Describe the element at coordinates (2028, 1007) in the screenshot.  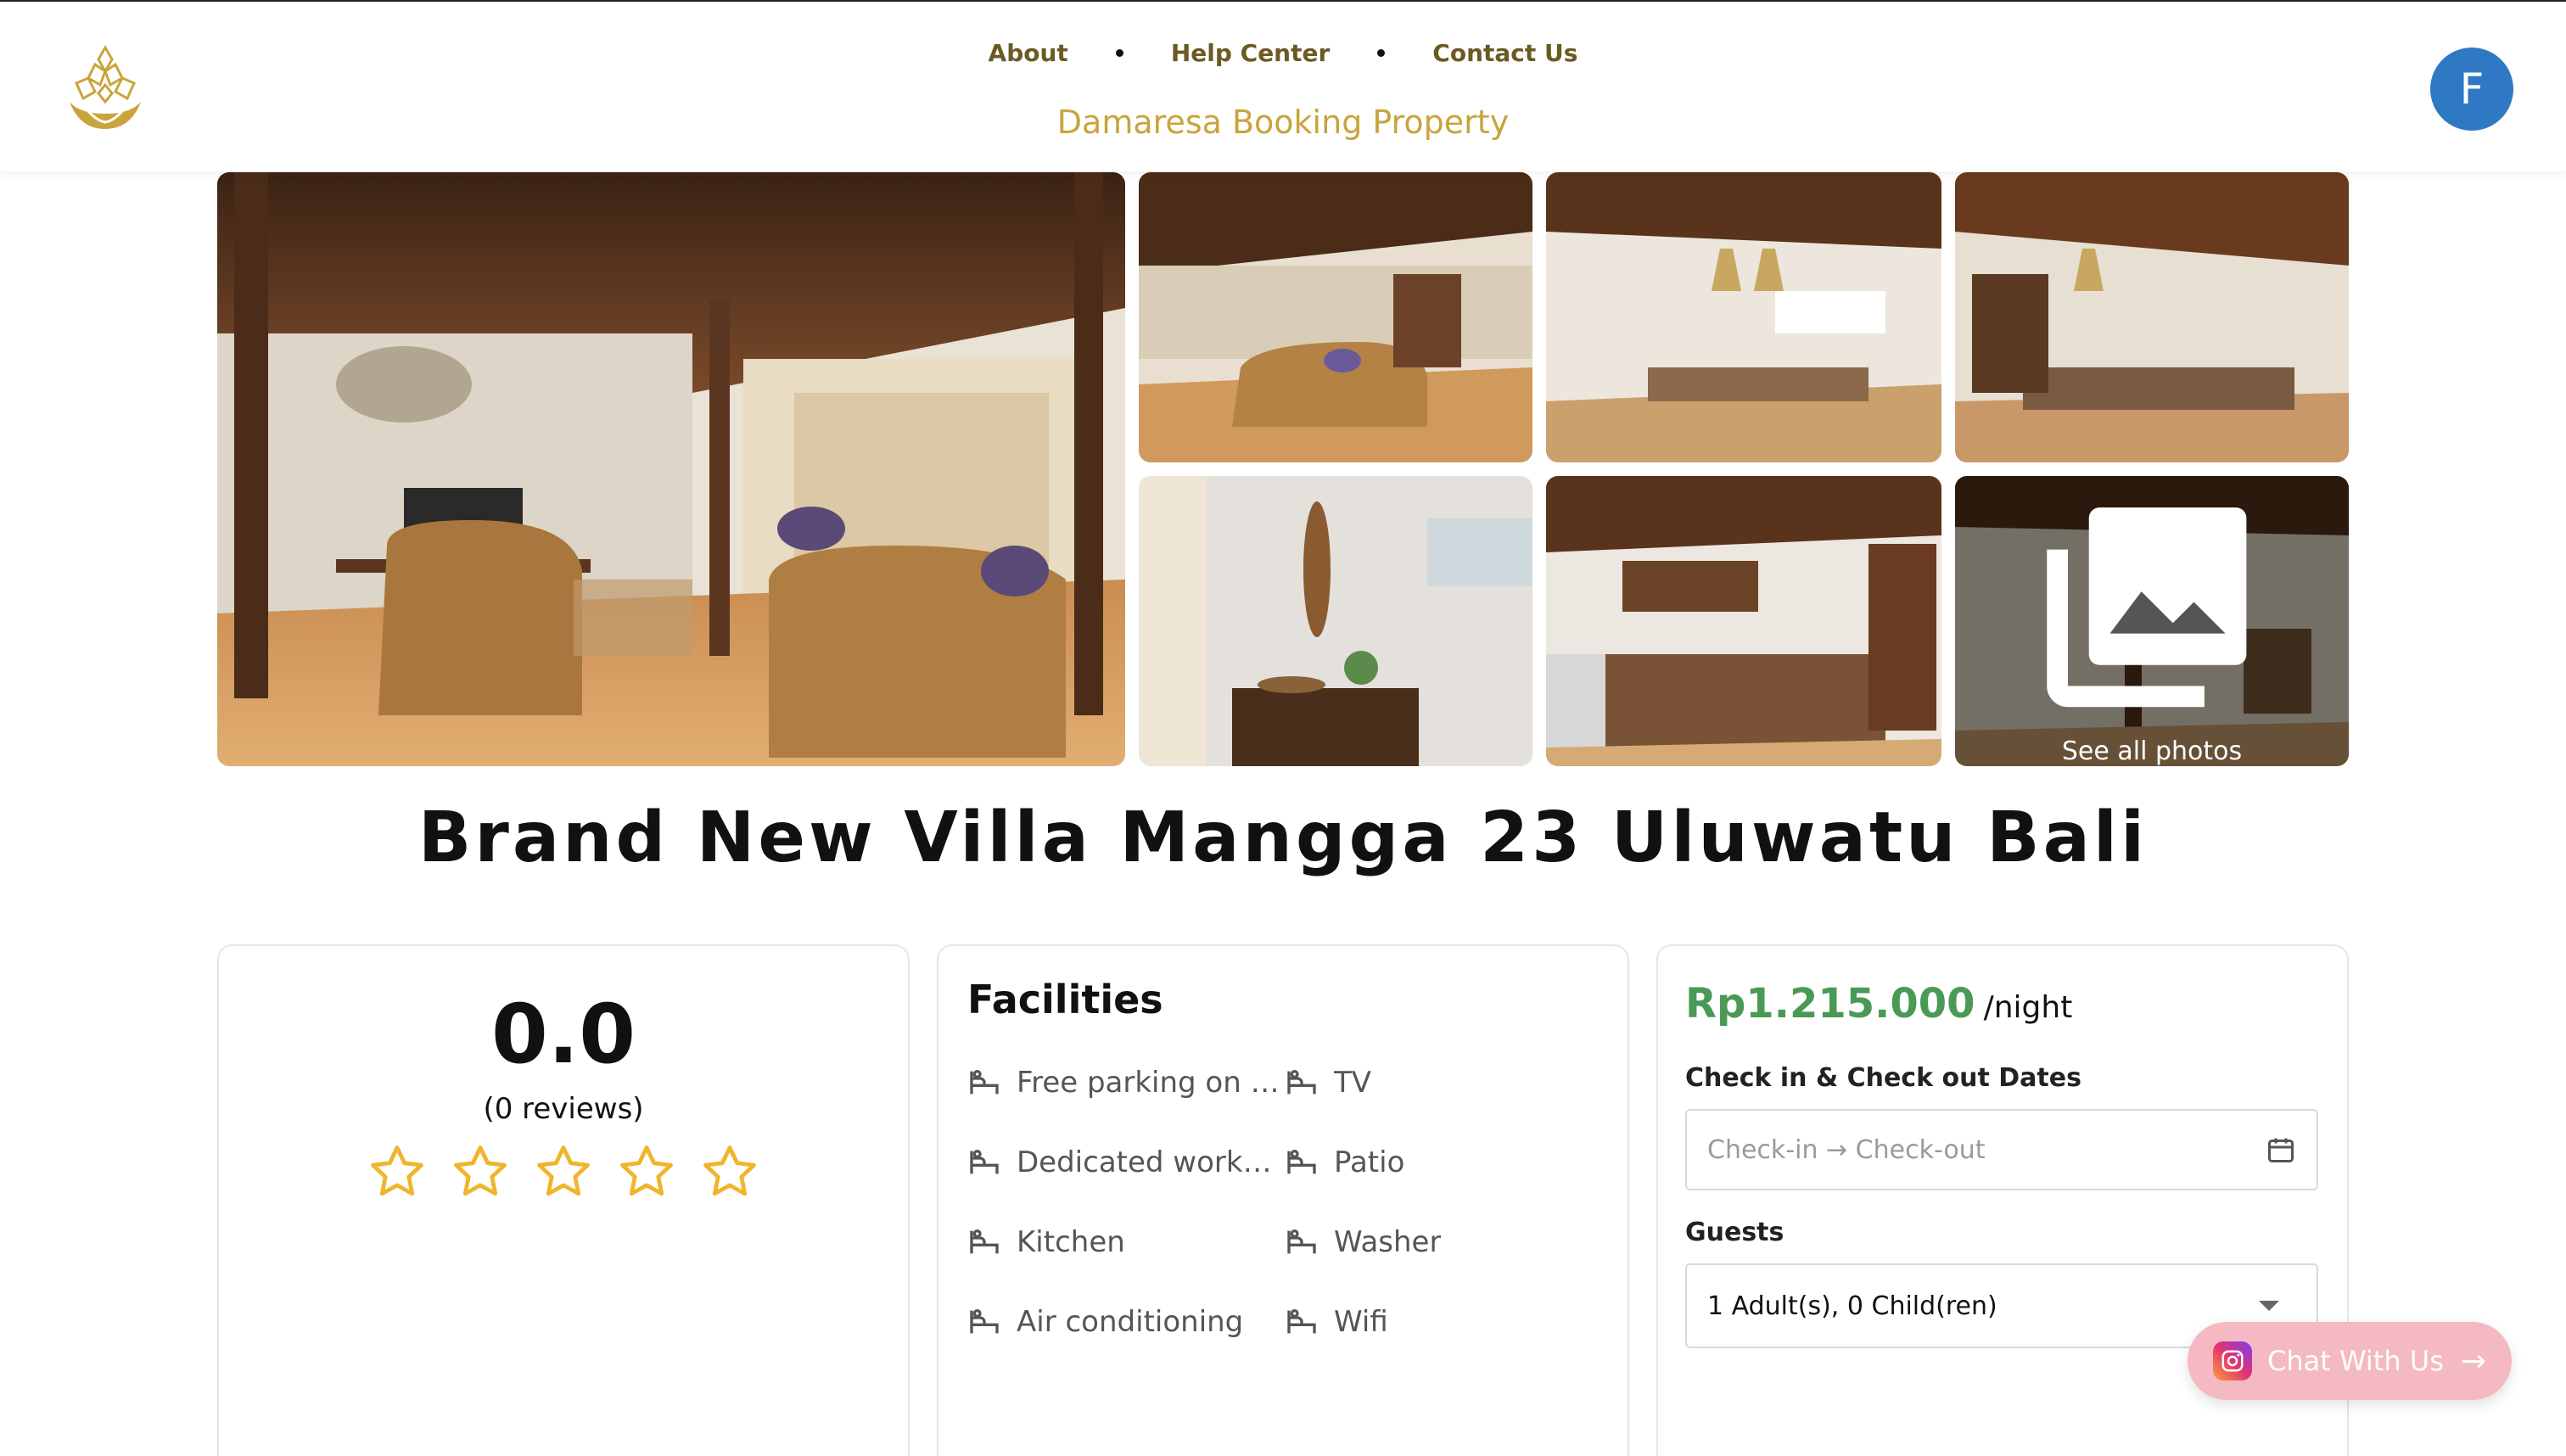
I see `price-unit: /night` at that location.